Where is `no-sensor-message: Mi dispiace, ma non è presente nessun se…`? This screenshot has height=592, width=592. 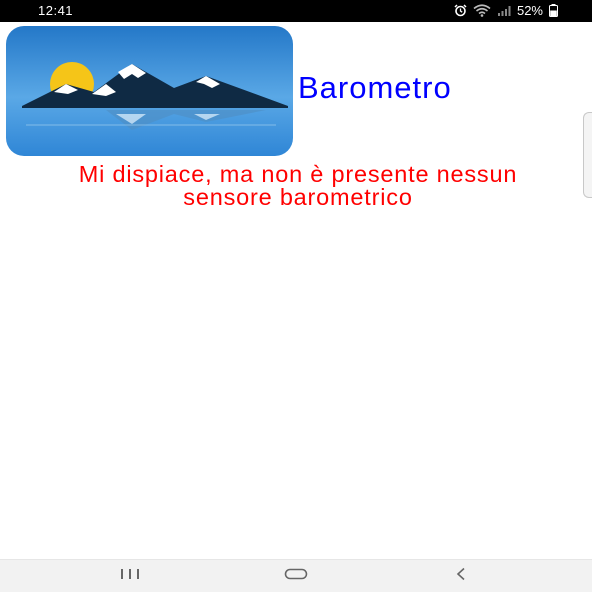 no-sensor-message: Mi dispiace, ma non è presente nessun se… is located at coordinates (298, 185).